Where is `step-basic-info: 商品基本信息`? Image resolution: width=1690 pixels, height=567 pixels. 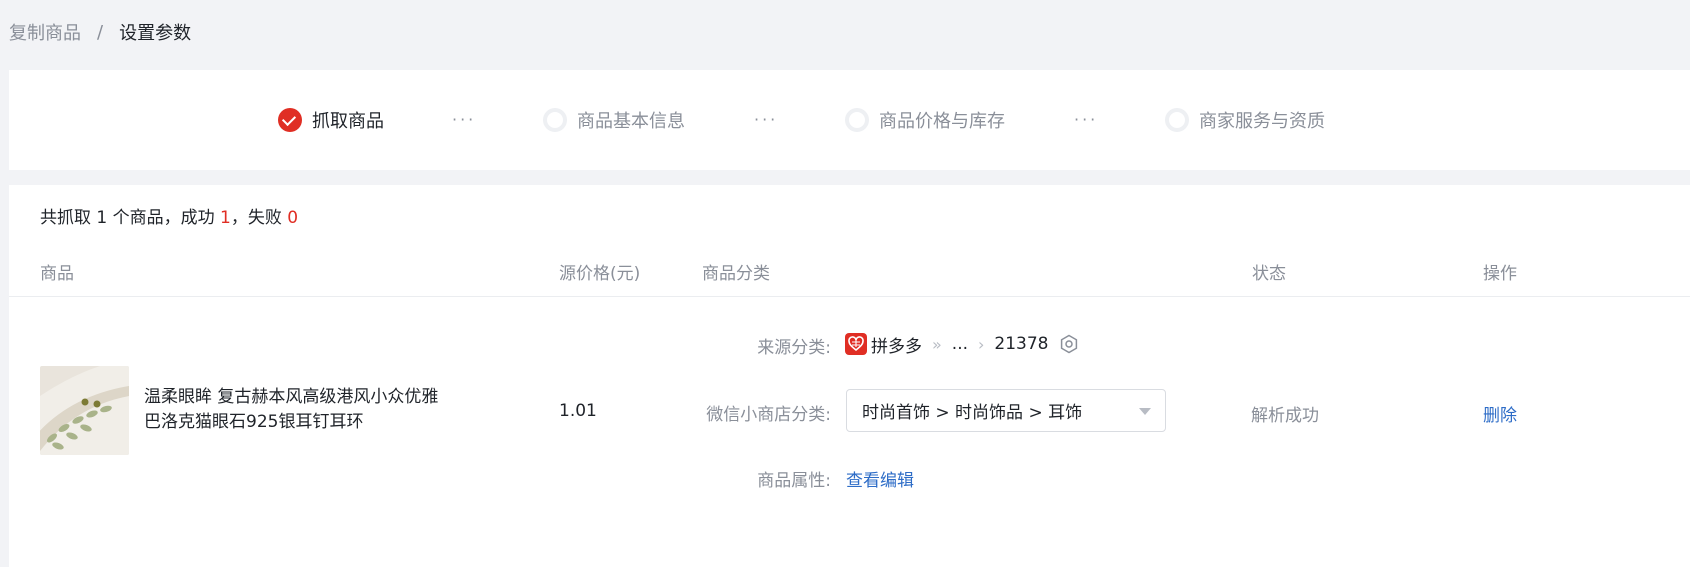 step-basic-info: 商品基本信息 is located at coordinates (614, 120).